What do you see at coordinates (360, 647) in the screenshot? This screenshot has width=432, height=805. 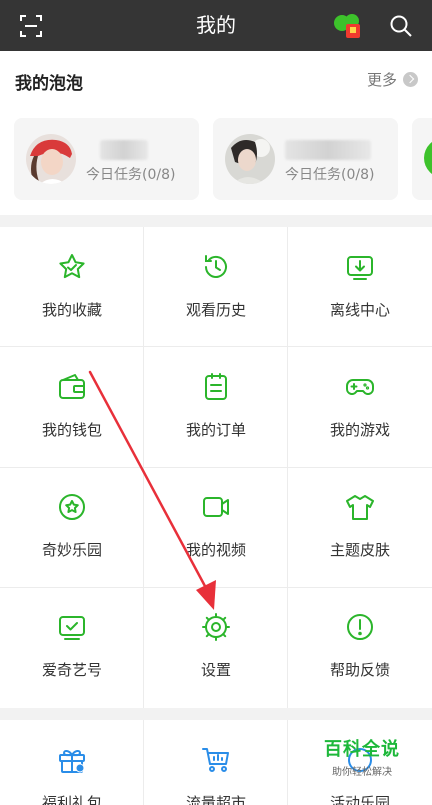 I see `grid-item-help: 帮助反馈` at bounding box center [360, 647].